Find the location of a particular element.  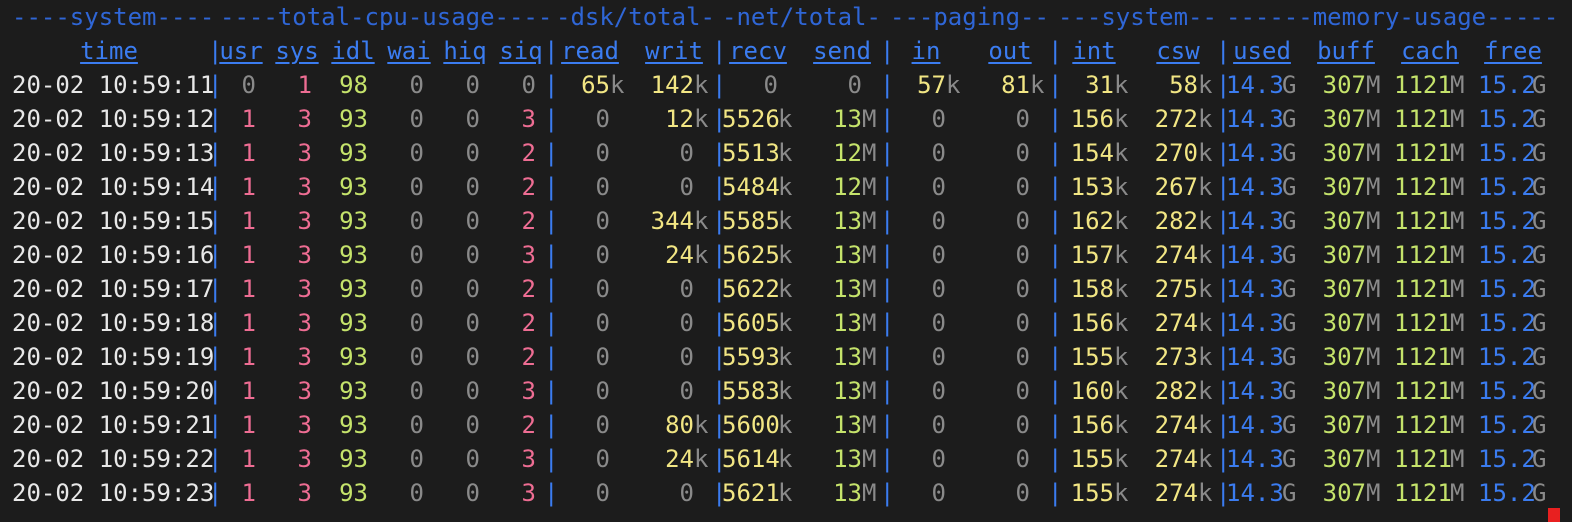

recv-value: 0 is located at coordinates (770, 85).